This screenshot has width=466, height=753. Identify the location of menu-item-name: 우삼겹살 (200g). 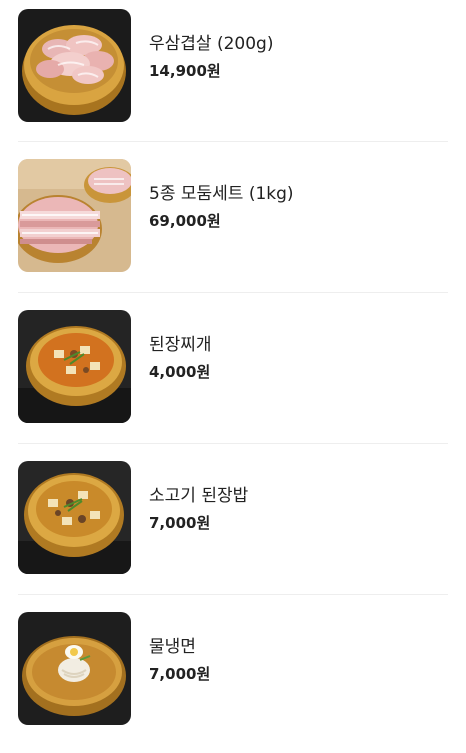
(211, 44).